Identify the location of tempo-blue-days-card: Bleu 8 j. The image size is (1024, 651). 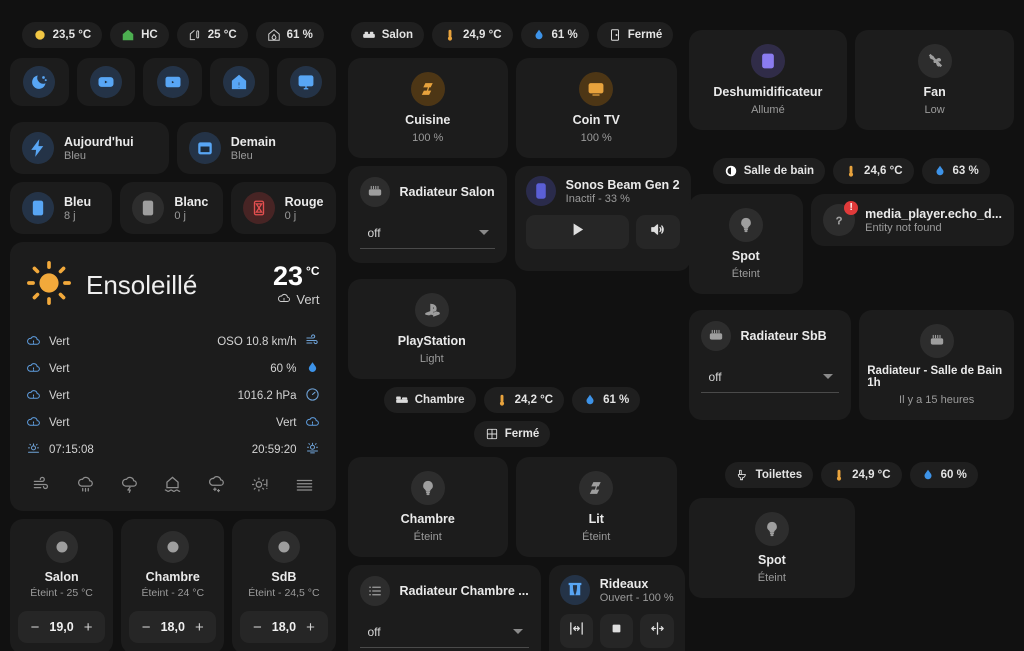
(61, 208).